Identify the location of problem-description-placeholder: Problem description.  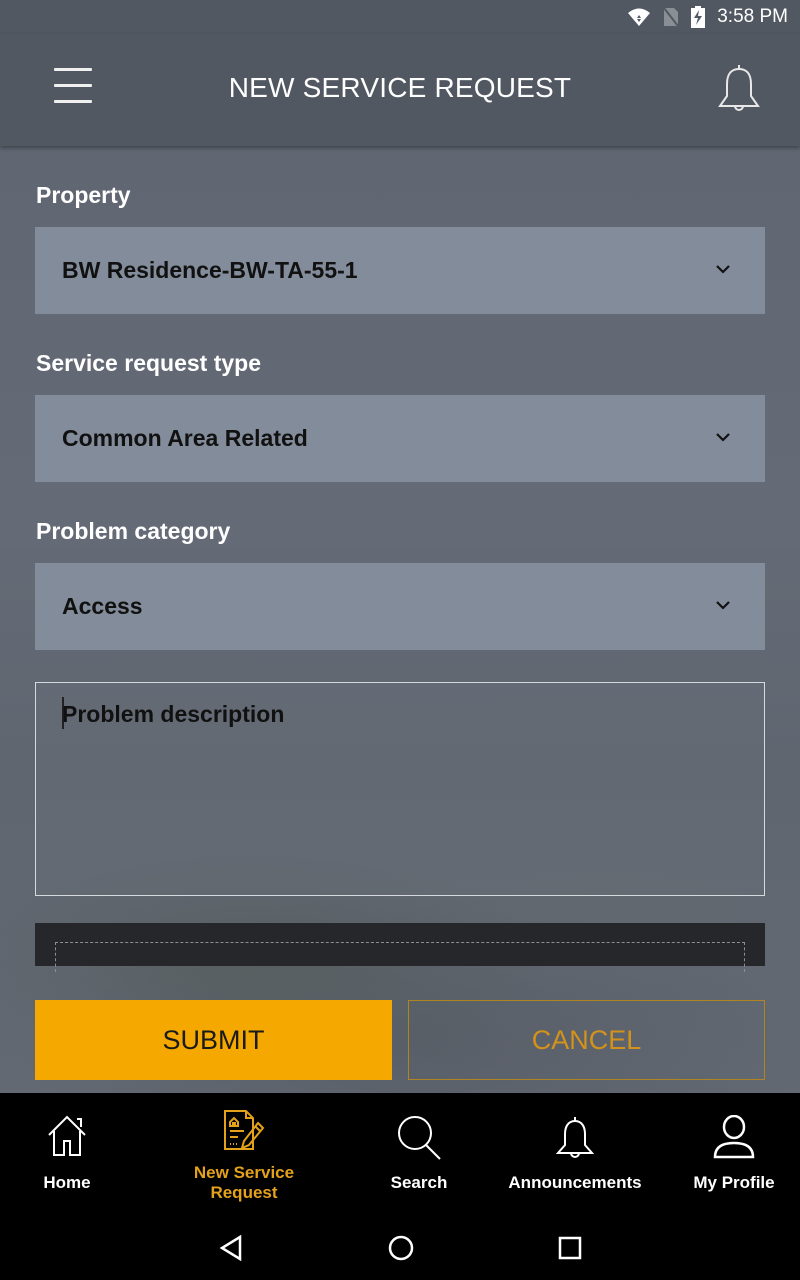
(173, 714).